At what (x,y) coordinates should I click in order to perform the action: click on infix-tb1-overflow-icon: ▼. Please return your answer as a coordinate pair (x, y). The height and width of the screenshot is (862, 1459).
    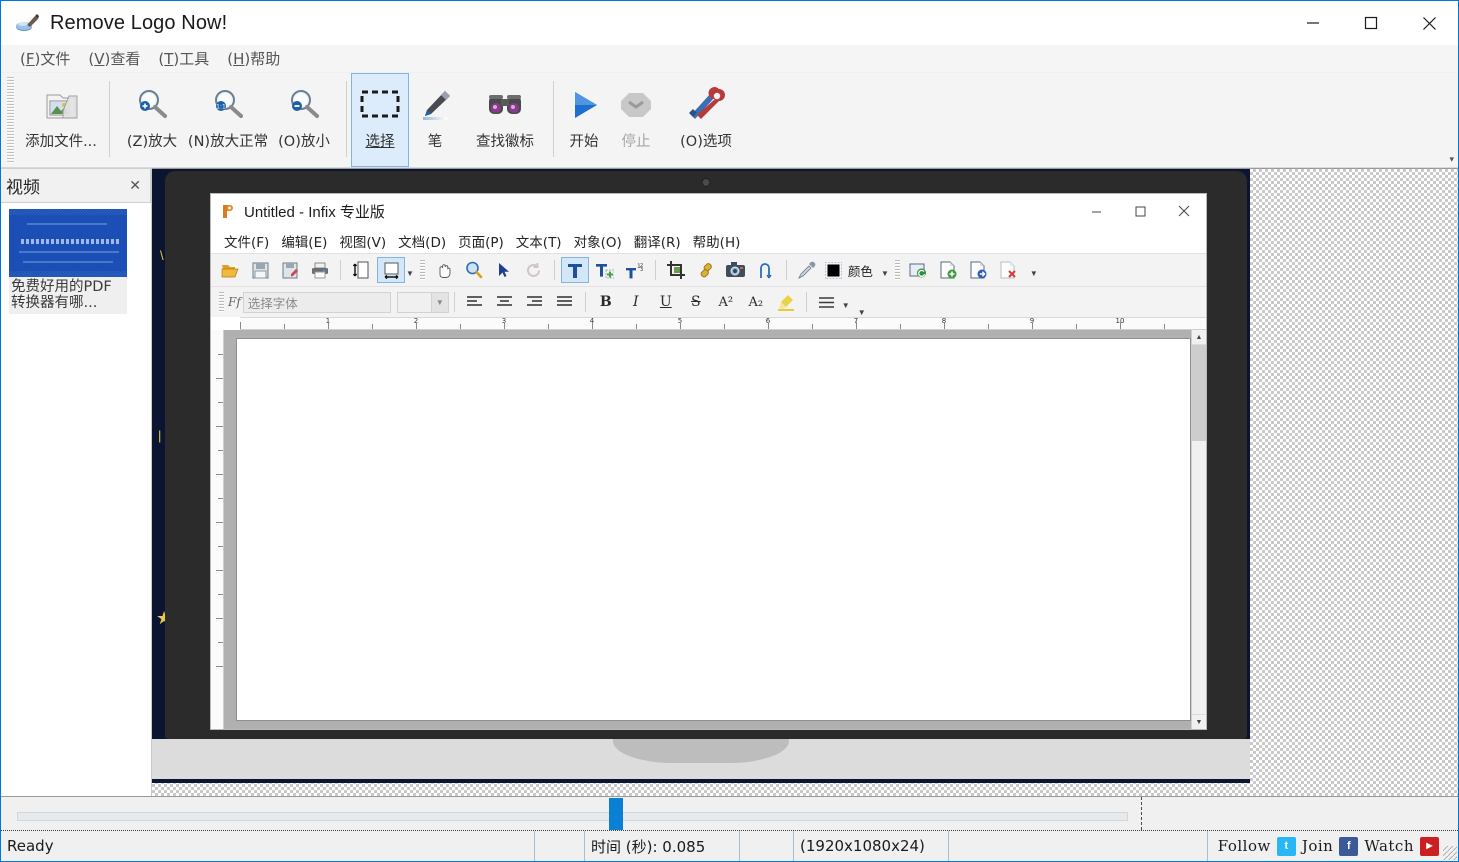
    Looking at the image, I should click on (1034, 273).